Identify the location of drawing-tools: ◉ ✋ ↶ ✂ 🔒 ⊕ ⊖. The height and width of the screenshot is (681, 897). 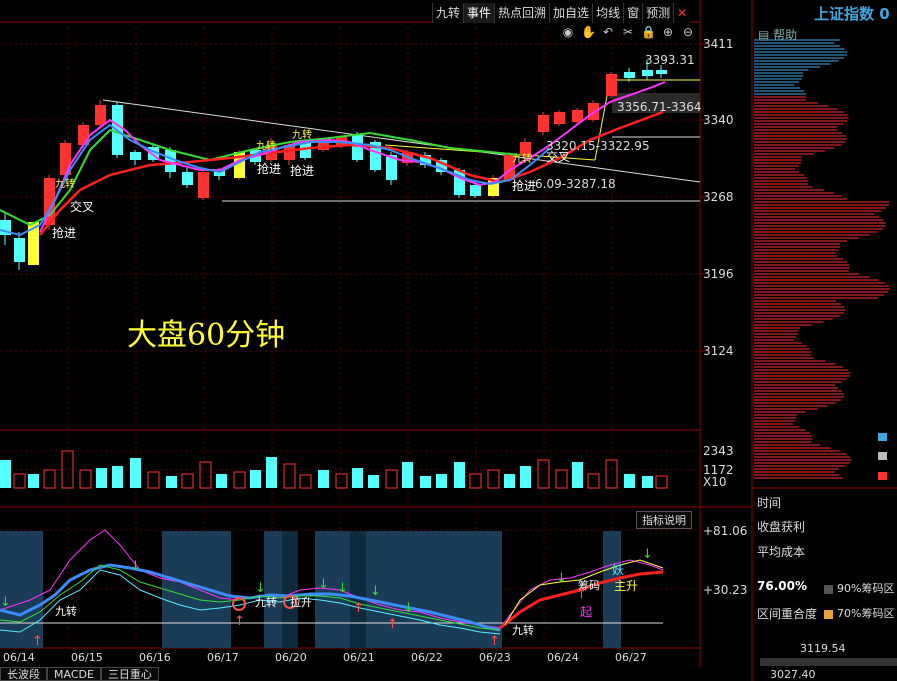
(628, 32).